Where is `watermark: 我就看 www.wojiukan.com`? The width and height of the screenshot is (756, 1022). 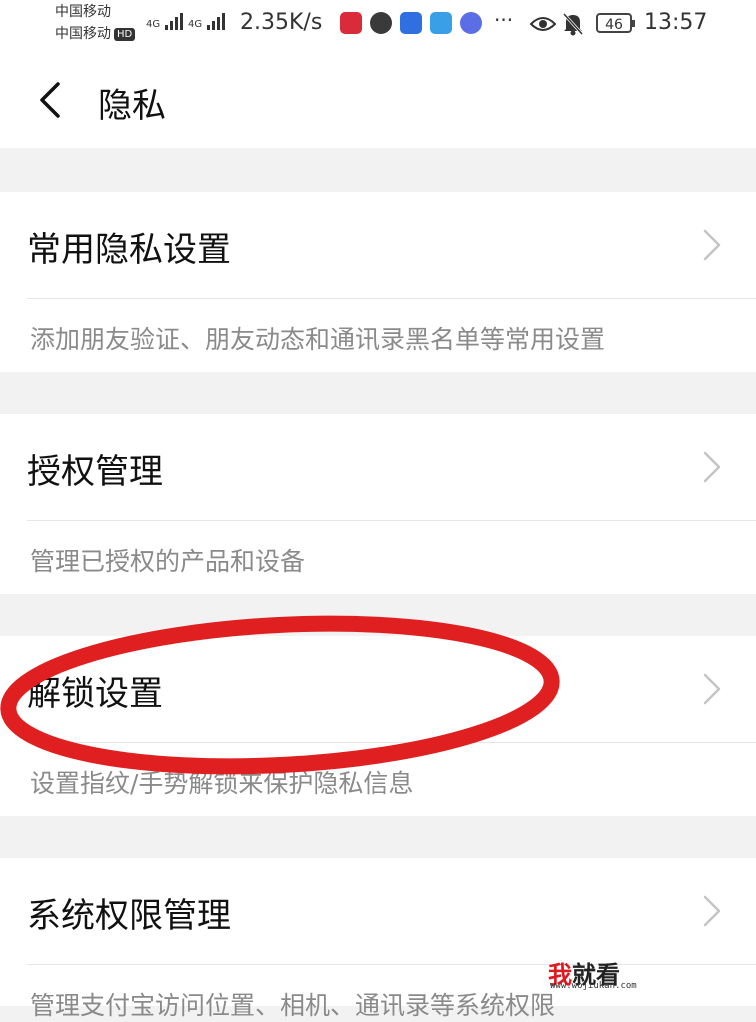
watermark: 我就看 www.wojiukan.com is located at coordinates (603, 975).